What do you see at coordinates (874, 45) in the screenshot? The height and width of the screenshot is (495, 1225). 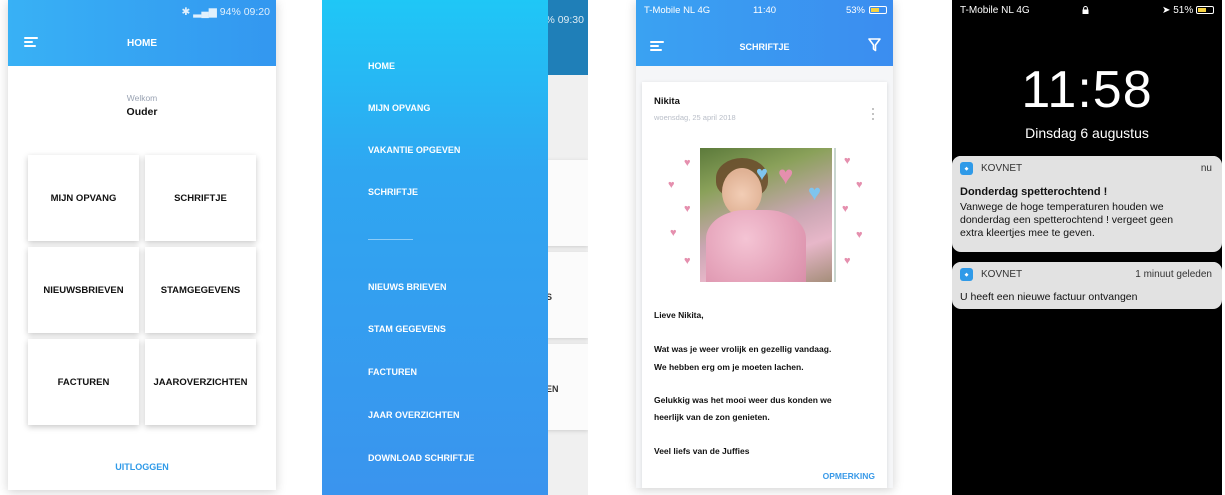 I see `filter-icon` at bounding box center [874, 45].